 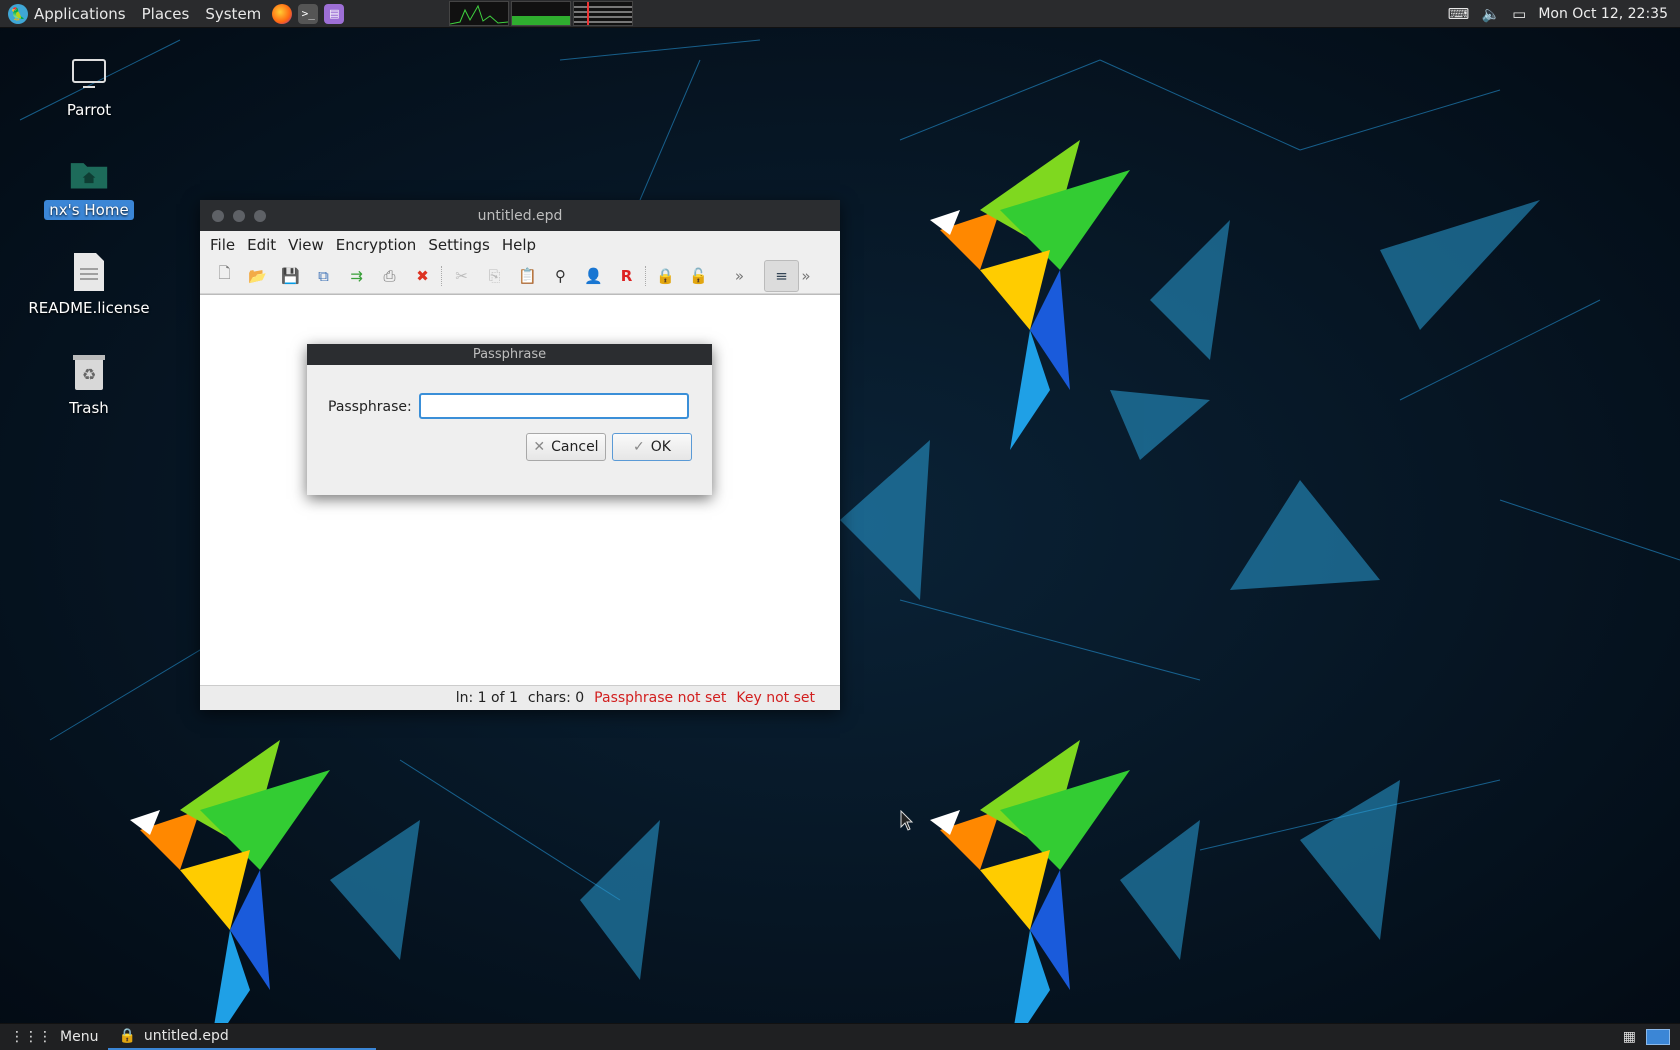 I want to click on cut-icon: ✂, so click(x=461, y=276).